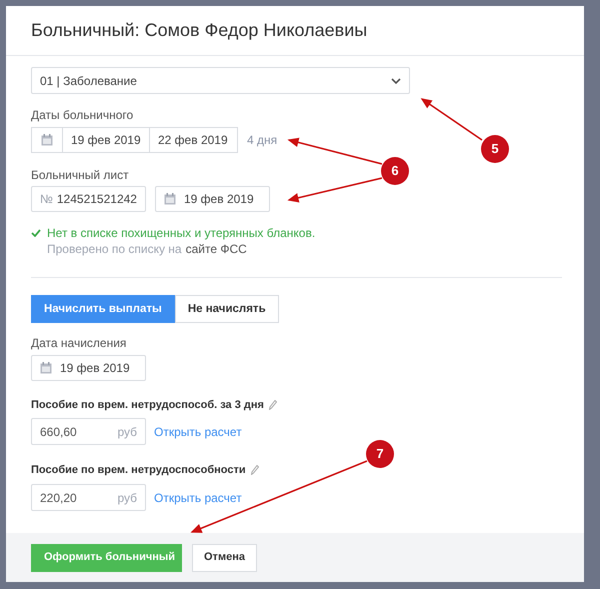 Image resolution: width=600 pixels, height=589 pixels. I want to click on status-message: Нет в списке похищенных и утерянных бланков., so click(181, 233).